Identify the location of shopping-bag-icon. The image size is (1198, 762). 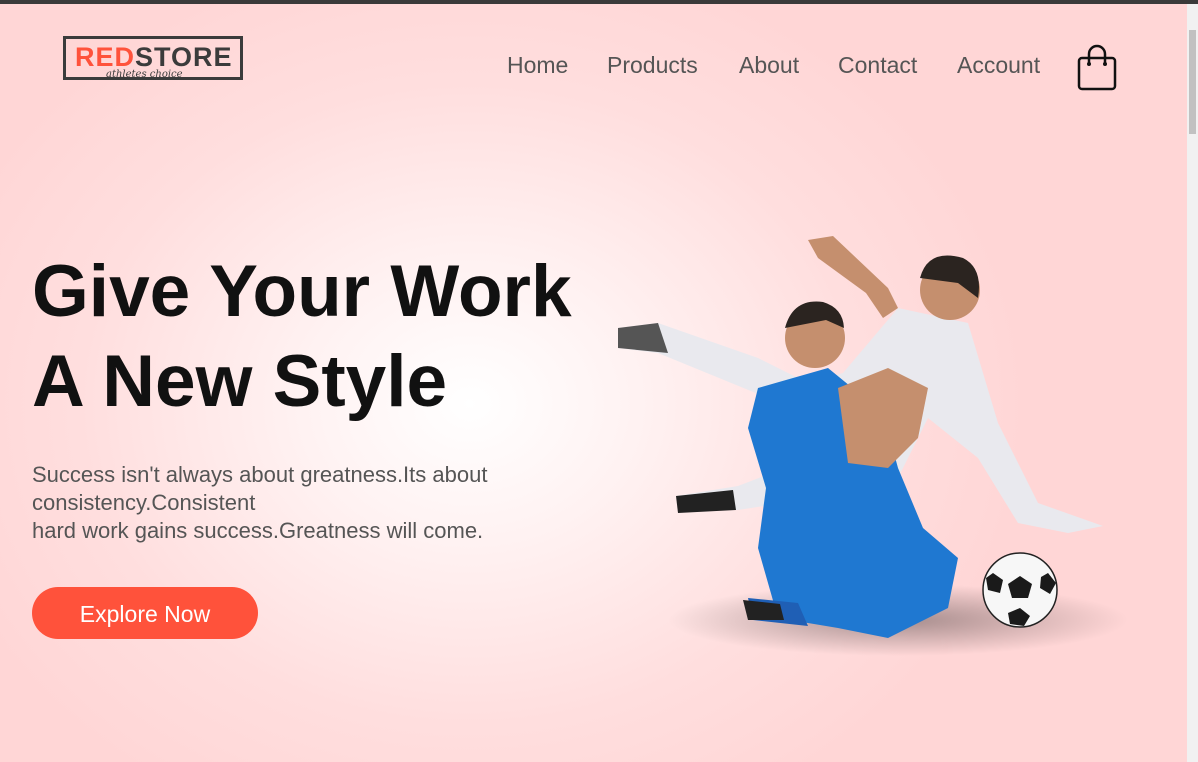
(1097, 68).